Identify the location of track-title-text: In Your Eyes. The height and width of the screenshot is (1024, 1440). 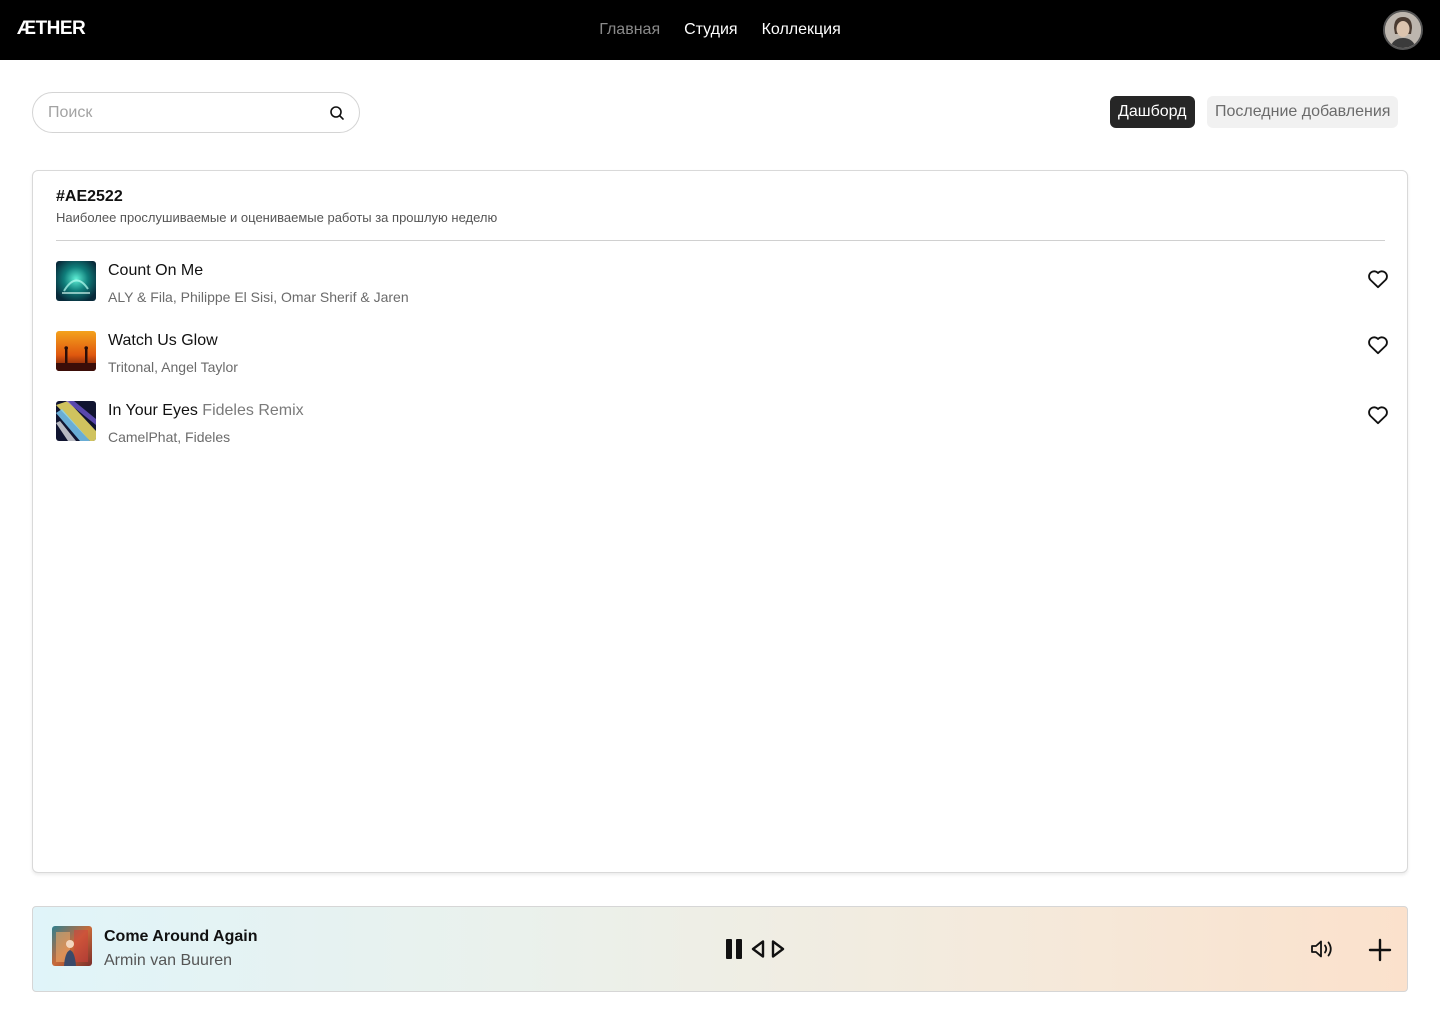
(153, 410).